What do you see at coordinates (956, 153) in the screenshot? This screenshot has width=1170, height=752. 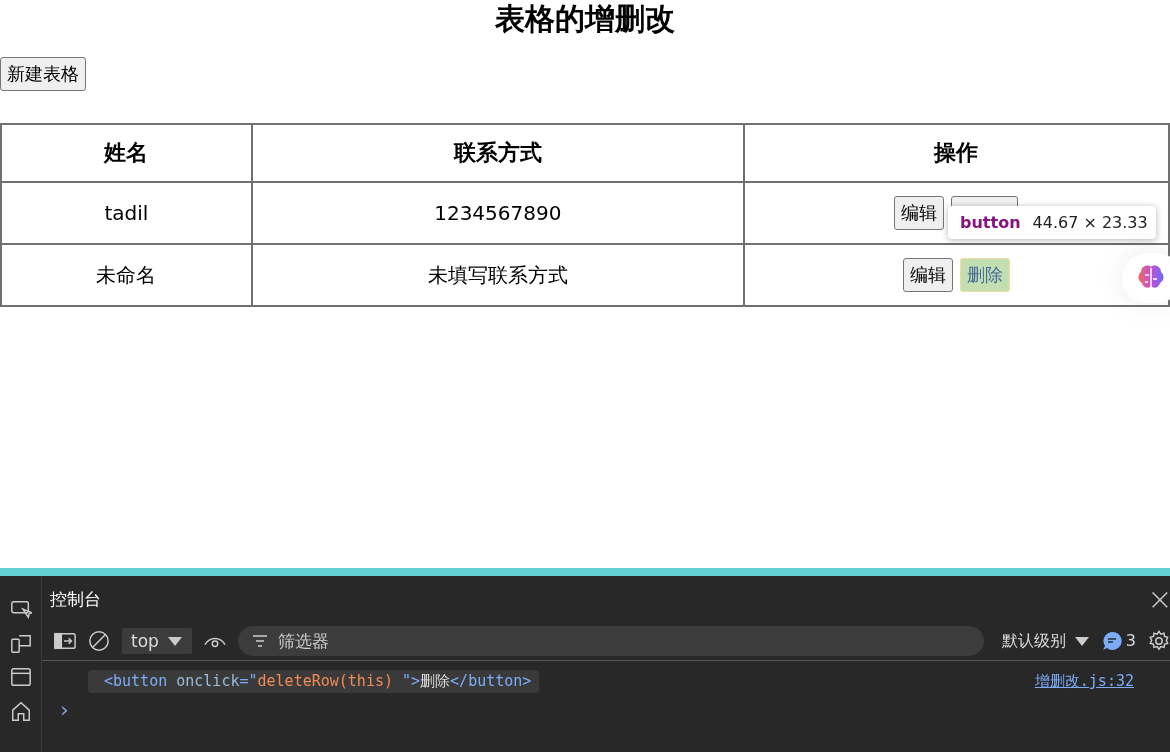 I see `column-header: 操作` at bounding box center [956, 153].